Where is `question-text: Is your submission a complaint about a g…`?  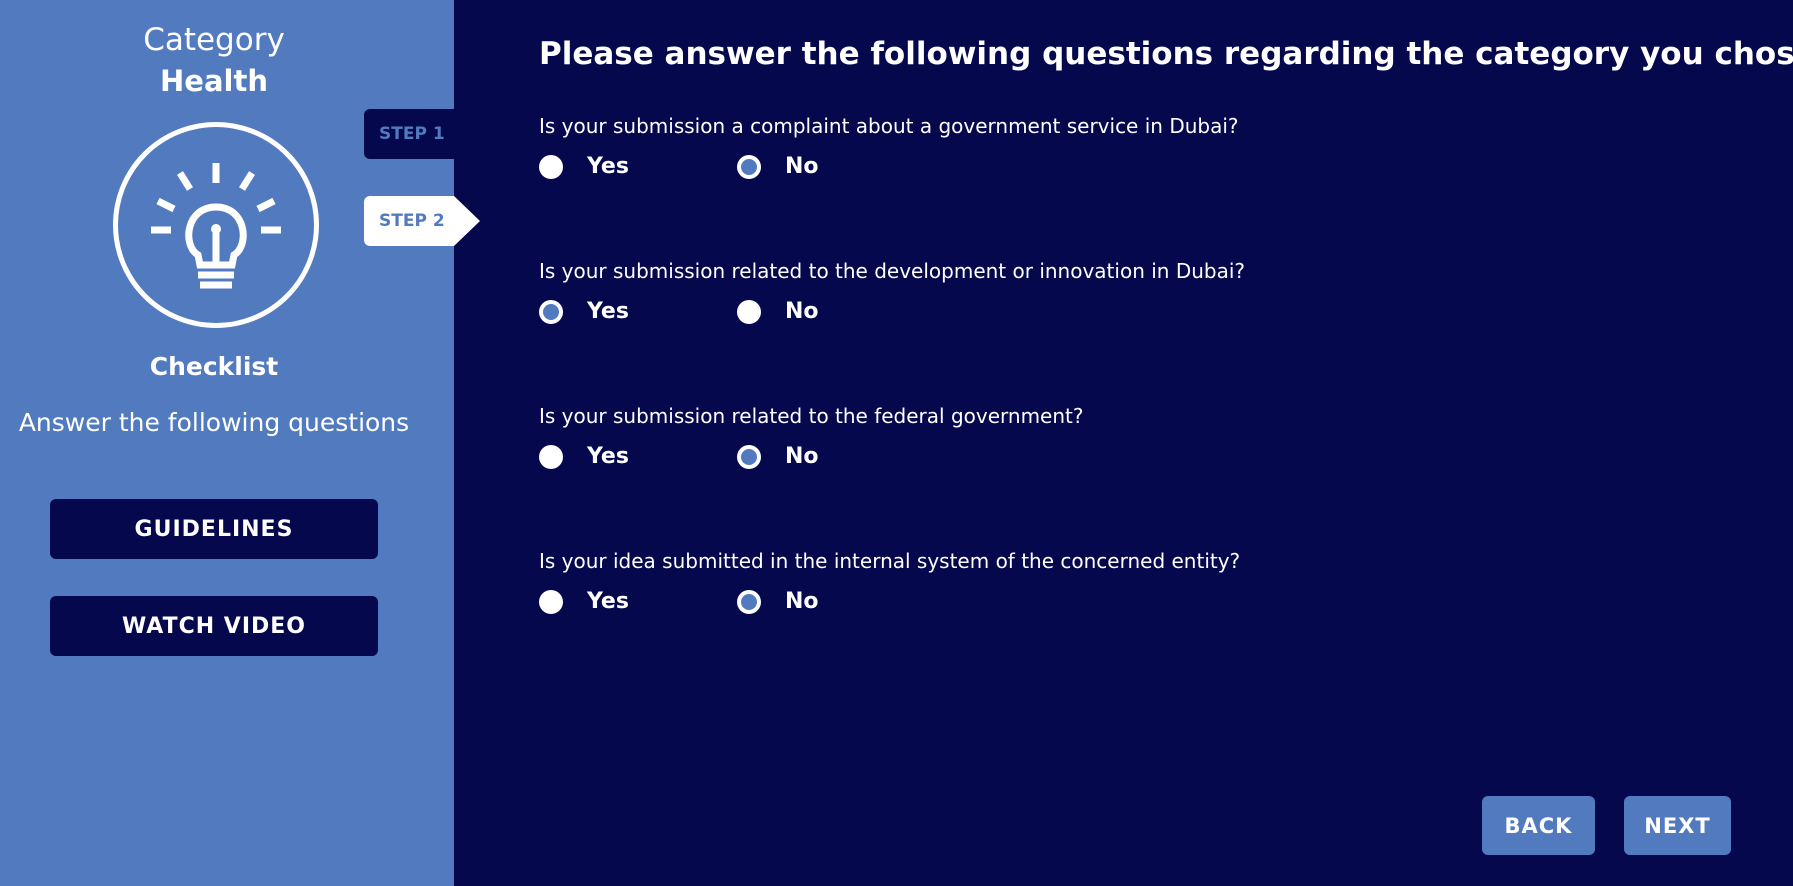
question-text: Is your submission a complaint about a g… is located at coordinates (889, 126).